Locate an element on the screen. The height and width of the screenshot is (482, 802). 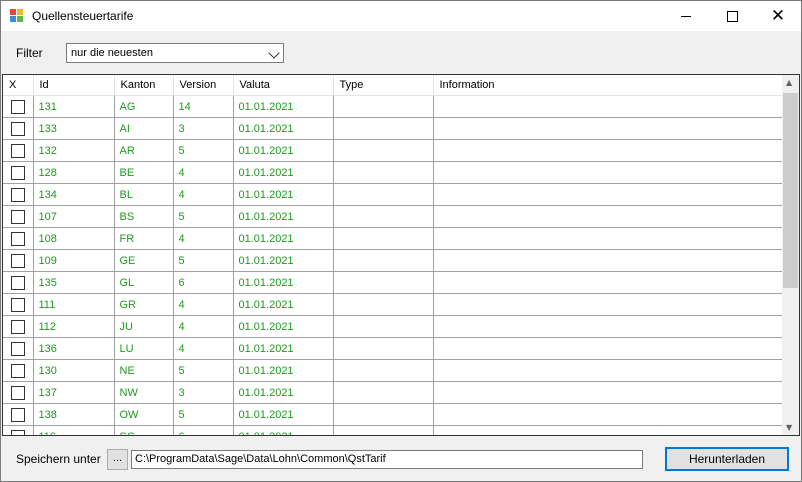
column-header-version: Version is located at coordinates (203, 85).